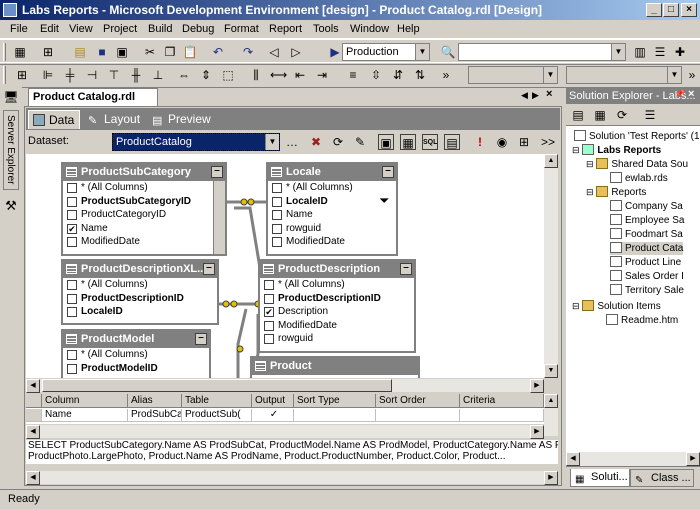 The image size is (700, 509). I want to click on table-scrollbar, so click(219, 217).